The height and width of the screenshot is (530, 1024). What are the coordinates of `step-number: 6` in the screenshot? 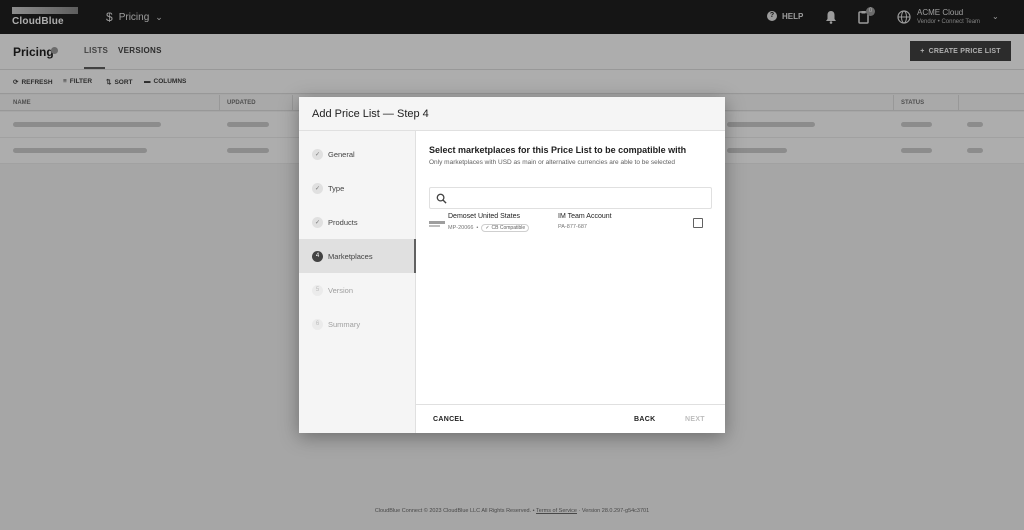 It's located at (317, 324).